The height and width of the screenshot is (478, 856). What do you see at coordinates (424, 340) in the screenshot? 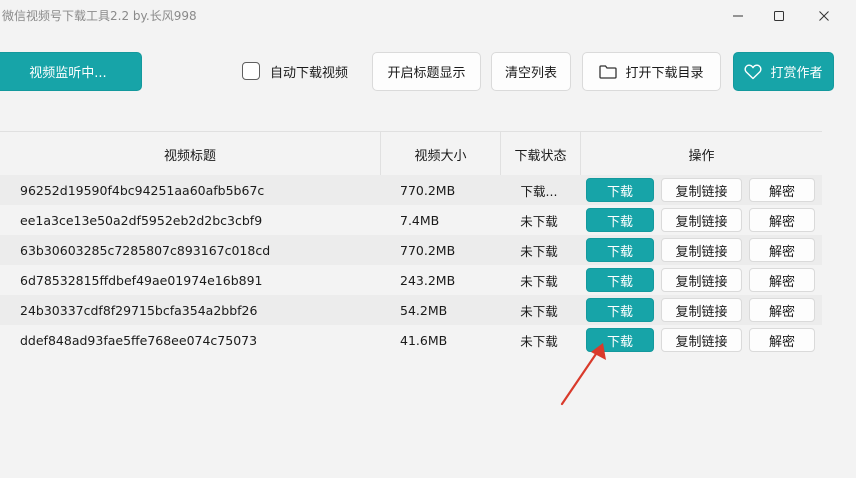
I see `video-size-cell: 41.6MB` at bounding box center [424, 340].